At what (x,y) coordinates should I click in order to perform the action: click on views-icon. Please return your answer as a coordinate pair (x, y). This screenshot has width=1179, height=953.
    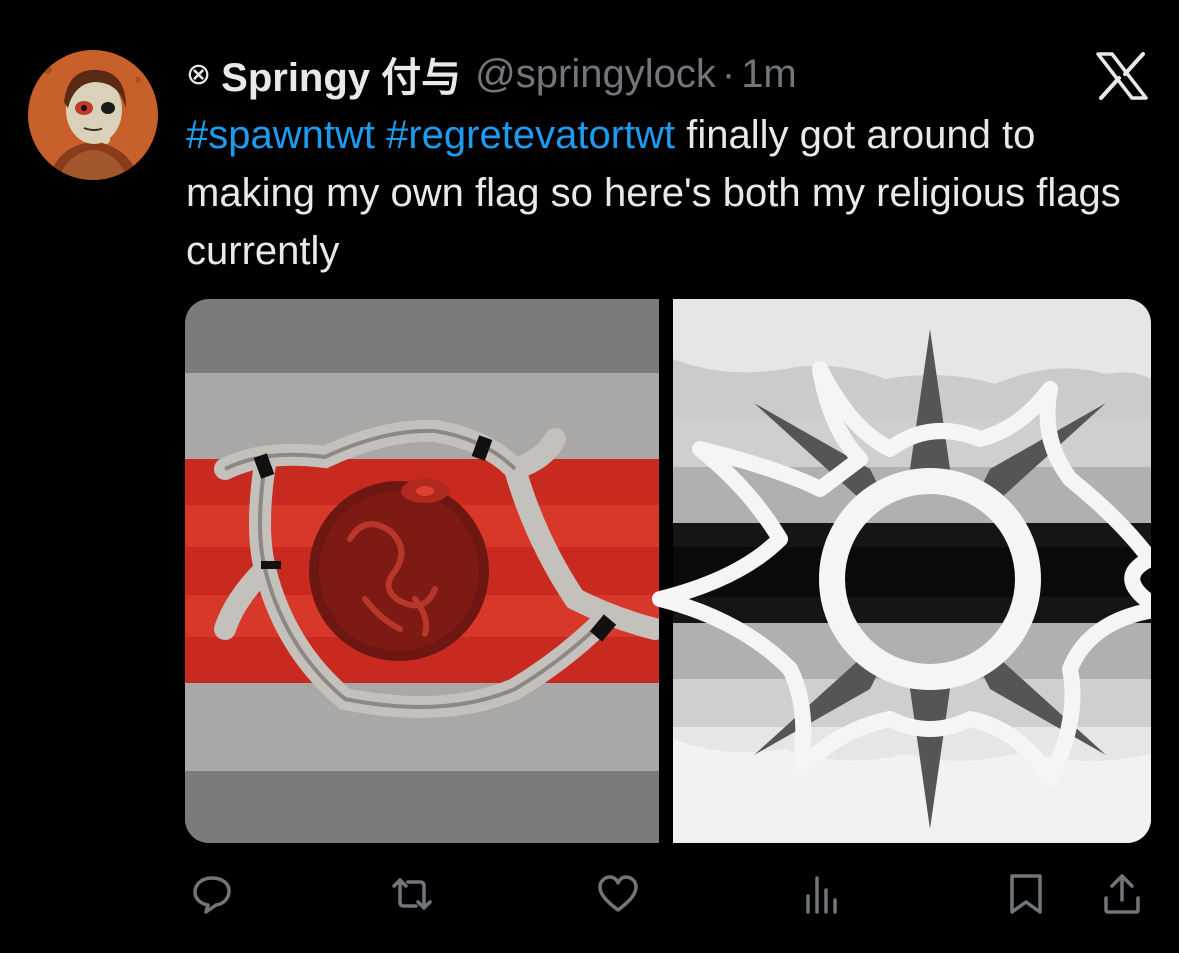
    Looking at the image, I should click on (821, 895).